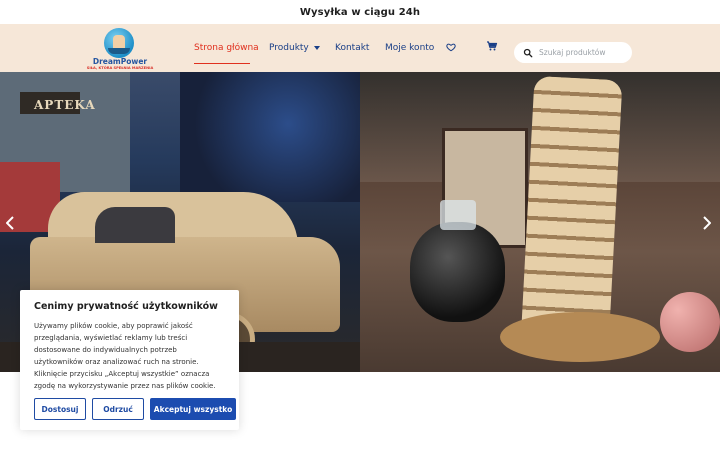 This screenshot has width=720, height=450. I want to click on search-input, so click(584, 52).